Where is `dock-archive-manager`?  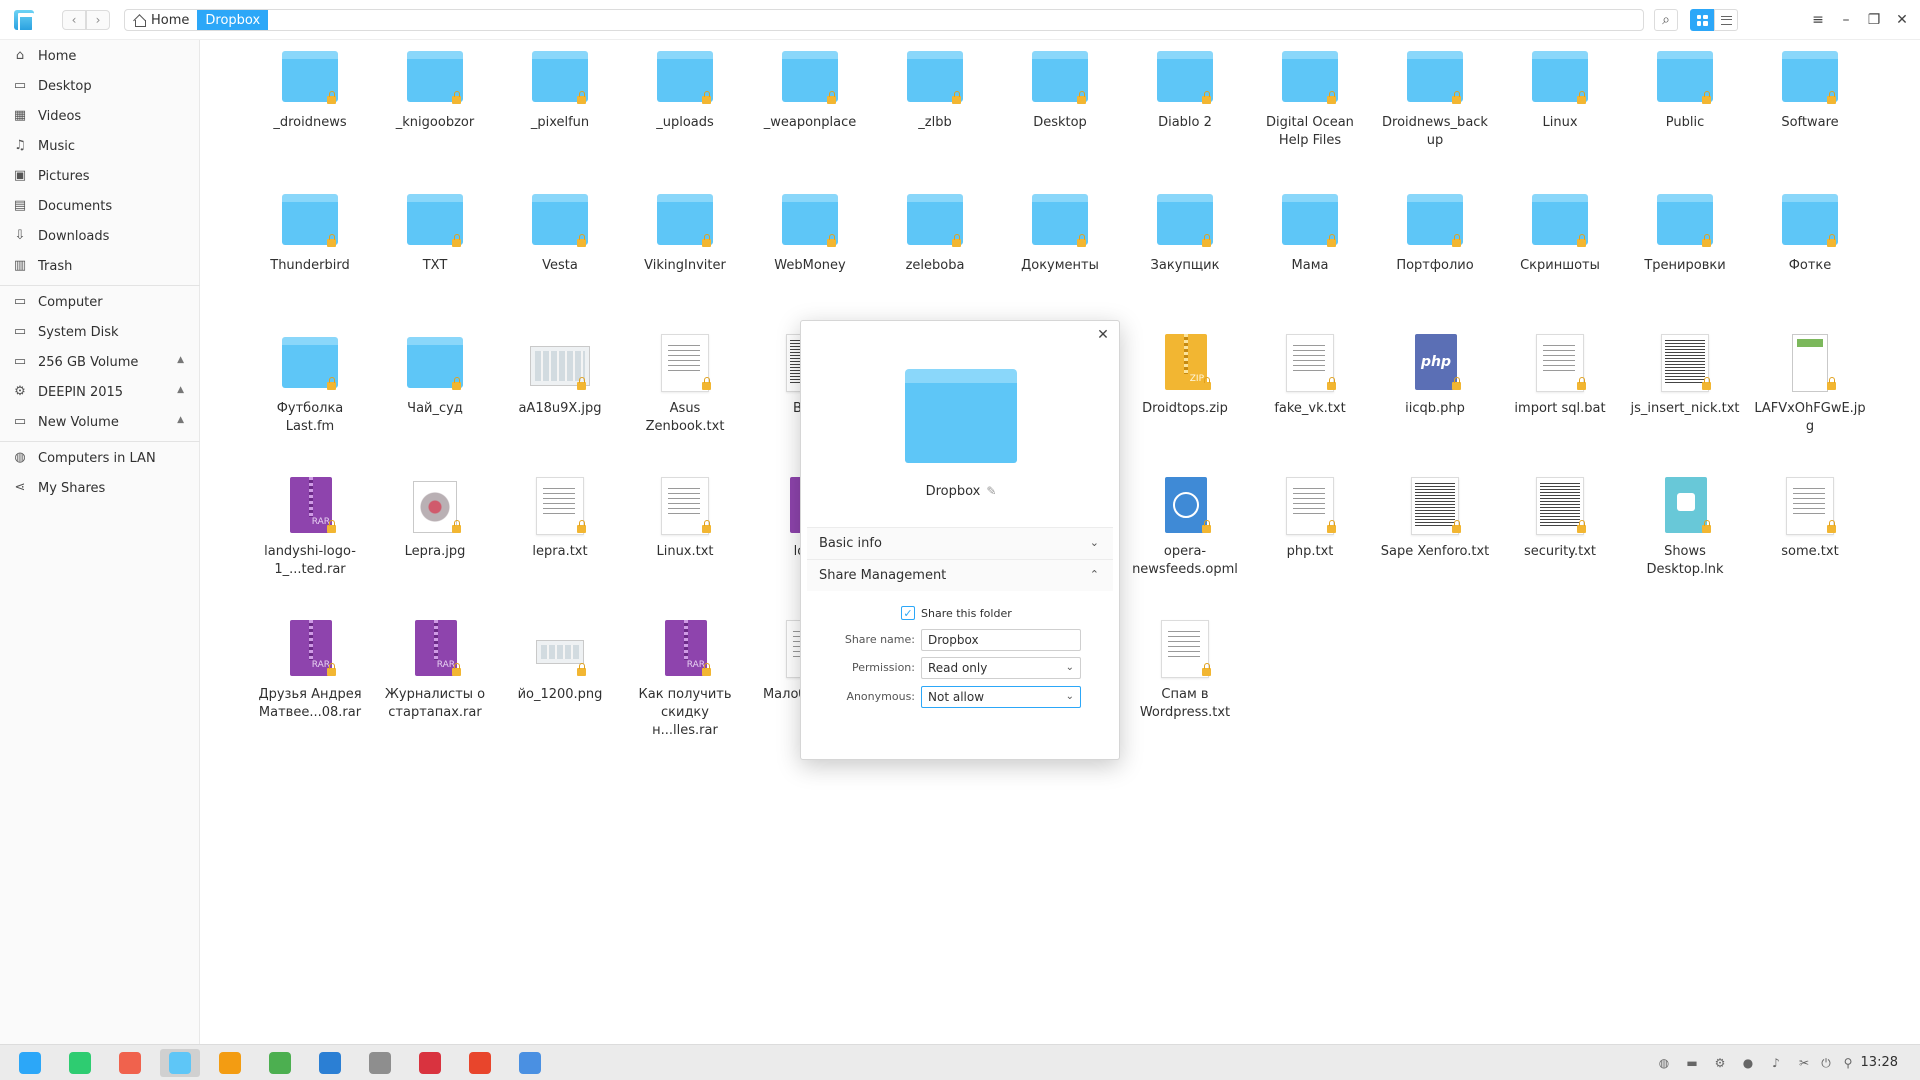 dock-archive-manager is located at coordinates (230, 1063).